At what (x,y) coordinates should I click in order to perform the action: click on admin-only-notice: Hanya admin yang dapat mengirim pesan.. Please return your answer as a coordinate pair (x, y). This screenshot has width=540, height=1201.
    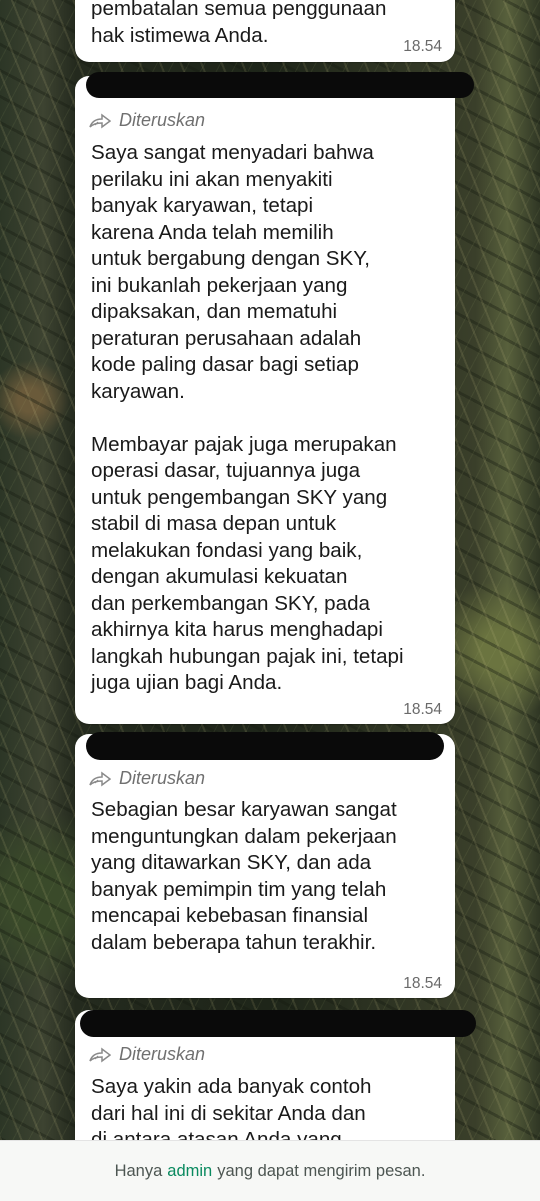
    Looking at the image, I should click on (270, 1170).